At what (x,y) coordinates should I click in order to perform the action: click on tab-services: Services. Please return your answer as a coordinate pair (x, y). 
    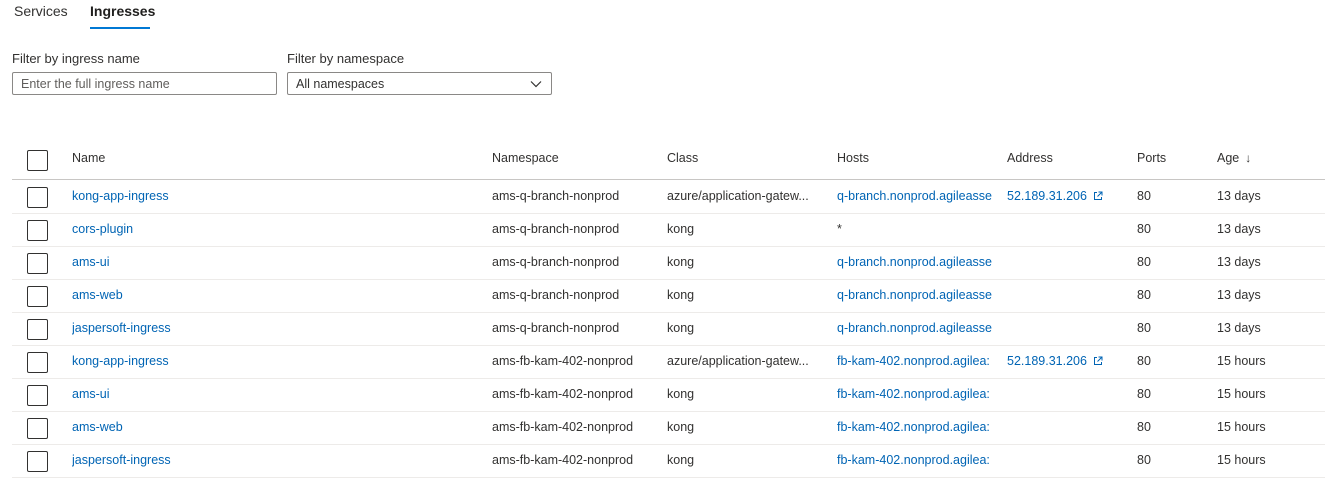
    Looking at the image, I should click on (41, 15).